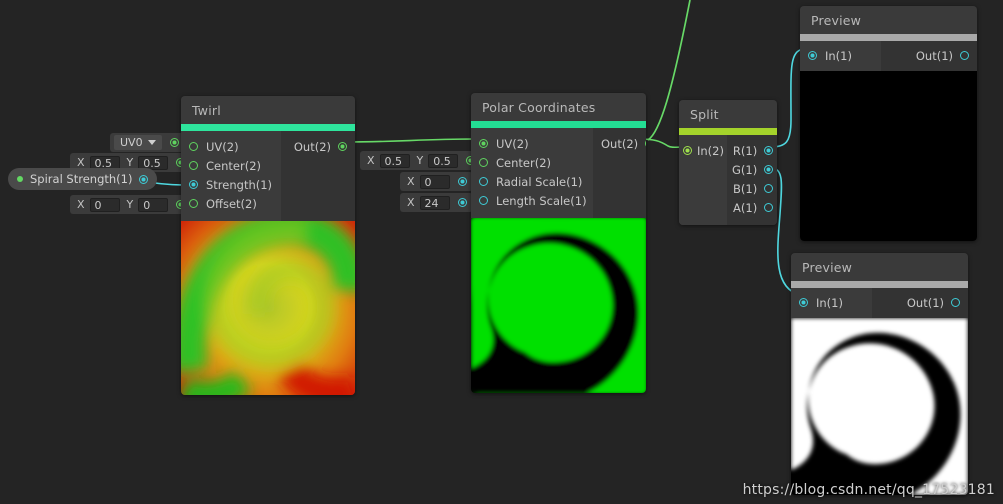 The image size is (1003, 504). Describe the element at coordinates (523, 162) in the screenshot. I see `port-polar-center-label: Center(2)` at that location.